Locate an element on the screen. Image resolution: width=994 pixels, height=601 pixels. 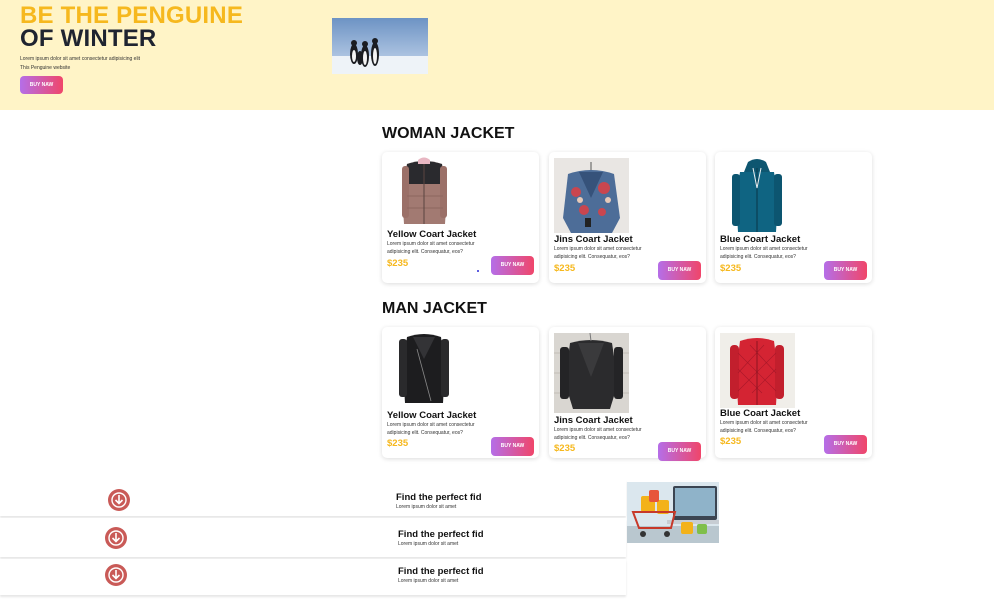
hero-buy-button: BUY NAW is located at coordinates (41, 85).